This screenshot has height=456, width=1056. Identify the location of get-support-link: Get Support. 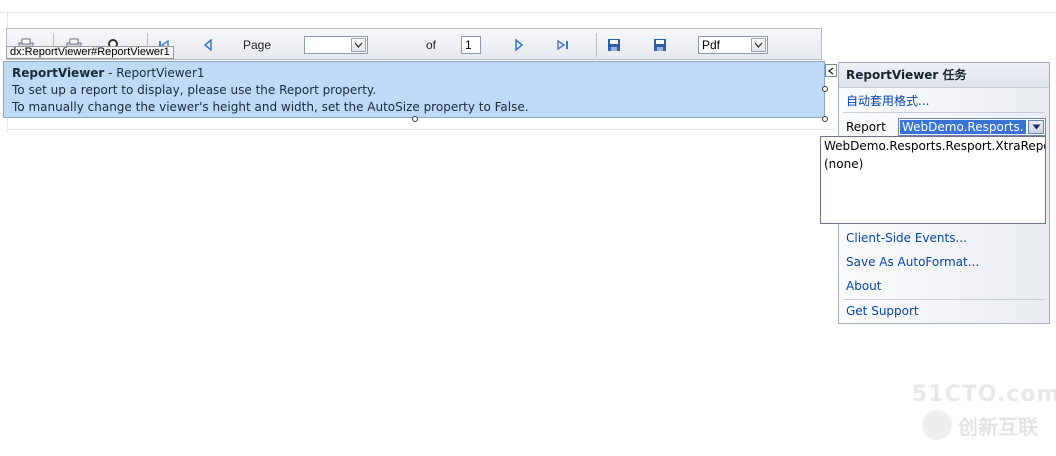
(882, 311).